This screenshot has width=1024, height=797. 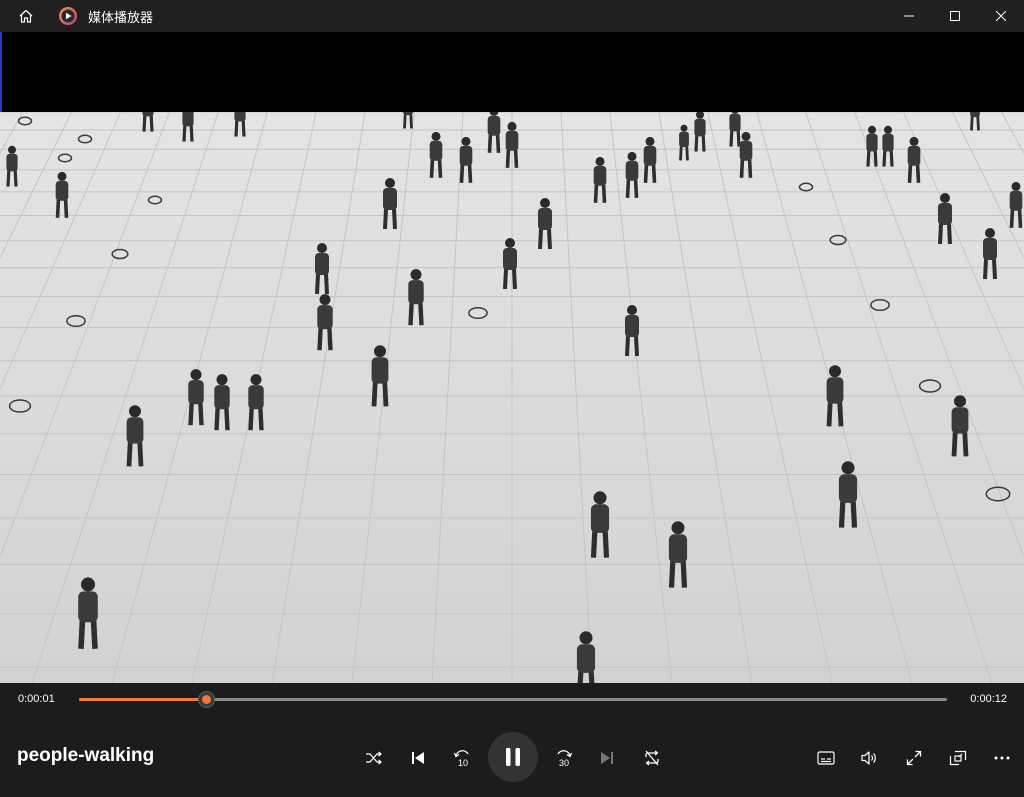 I want to click on playback-controls: 0:00:01 0:00:12 people-walking 10 30, so click(x=512, y=740).